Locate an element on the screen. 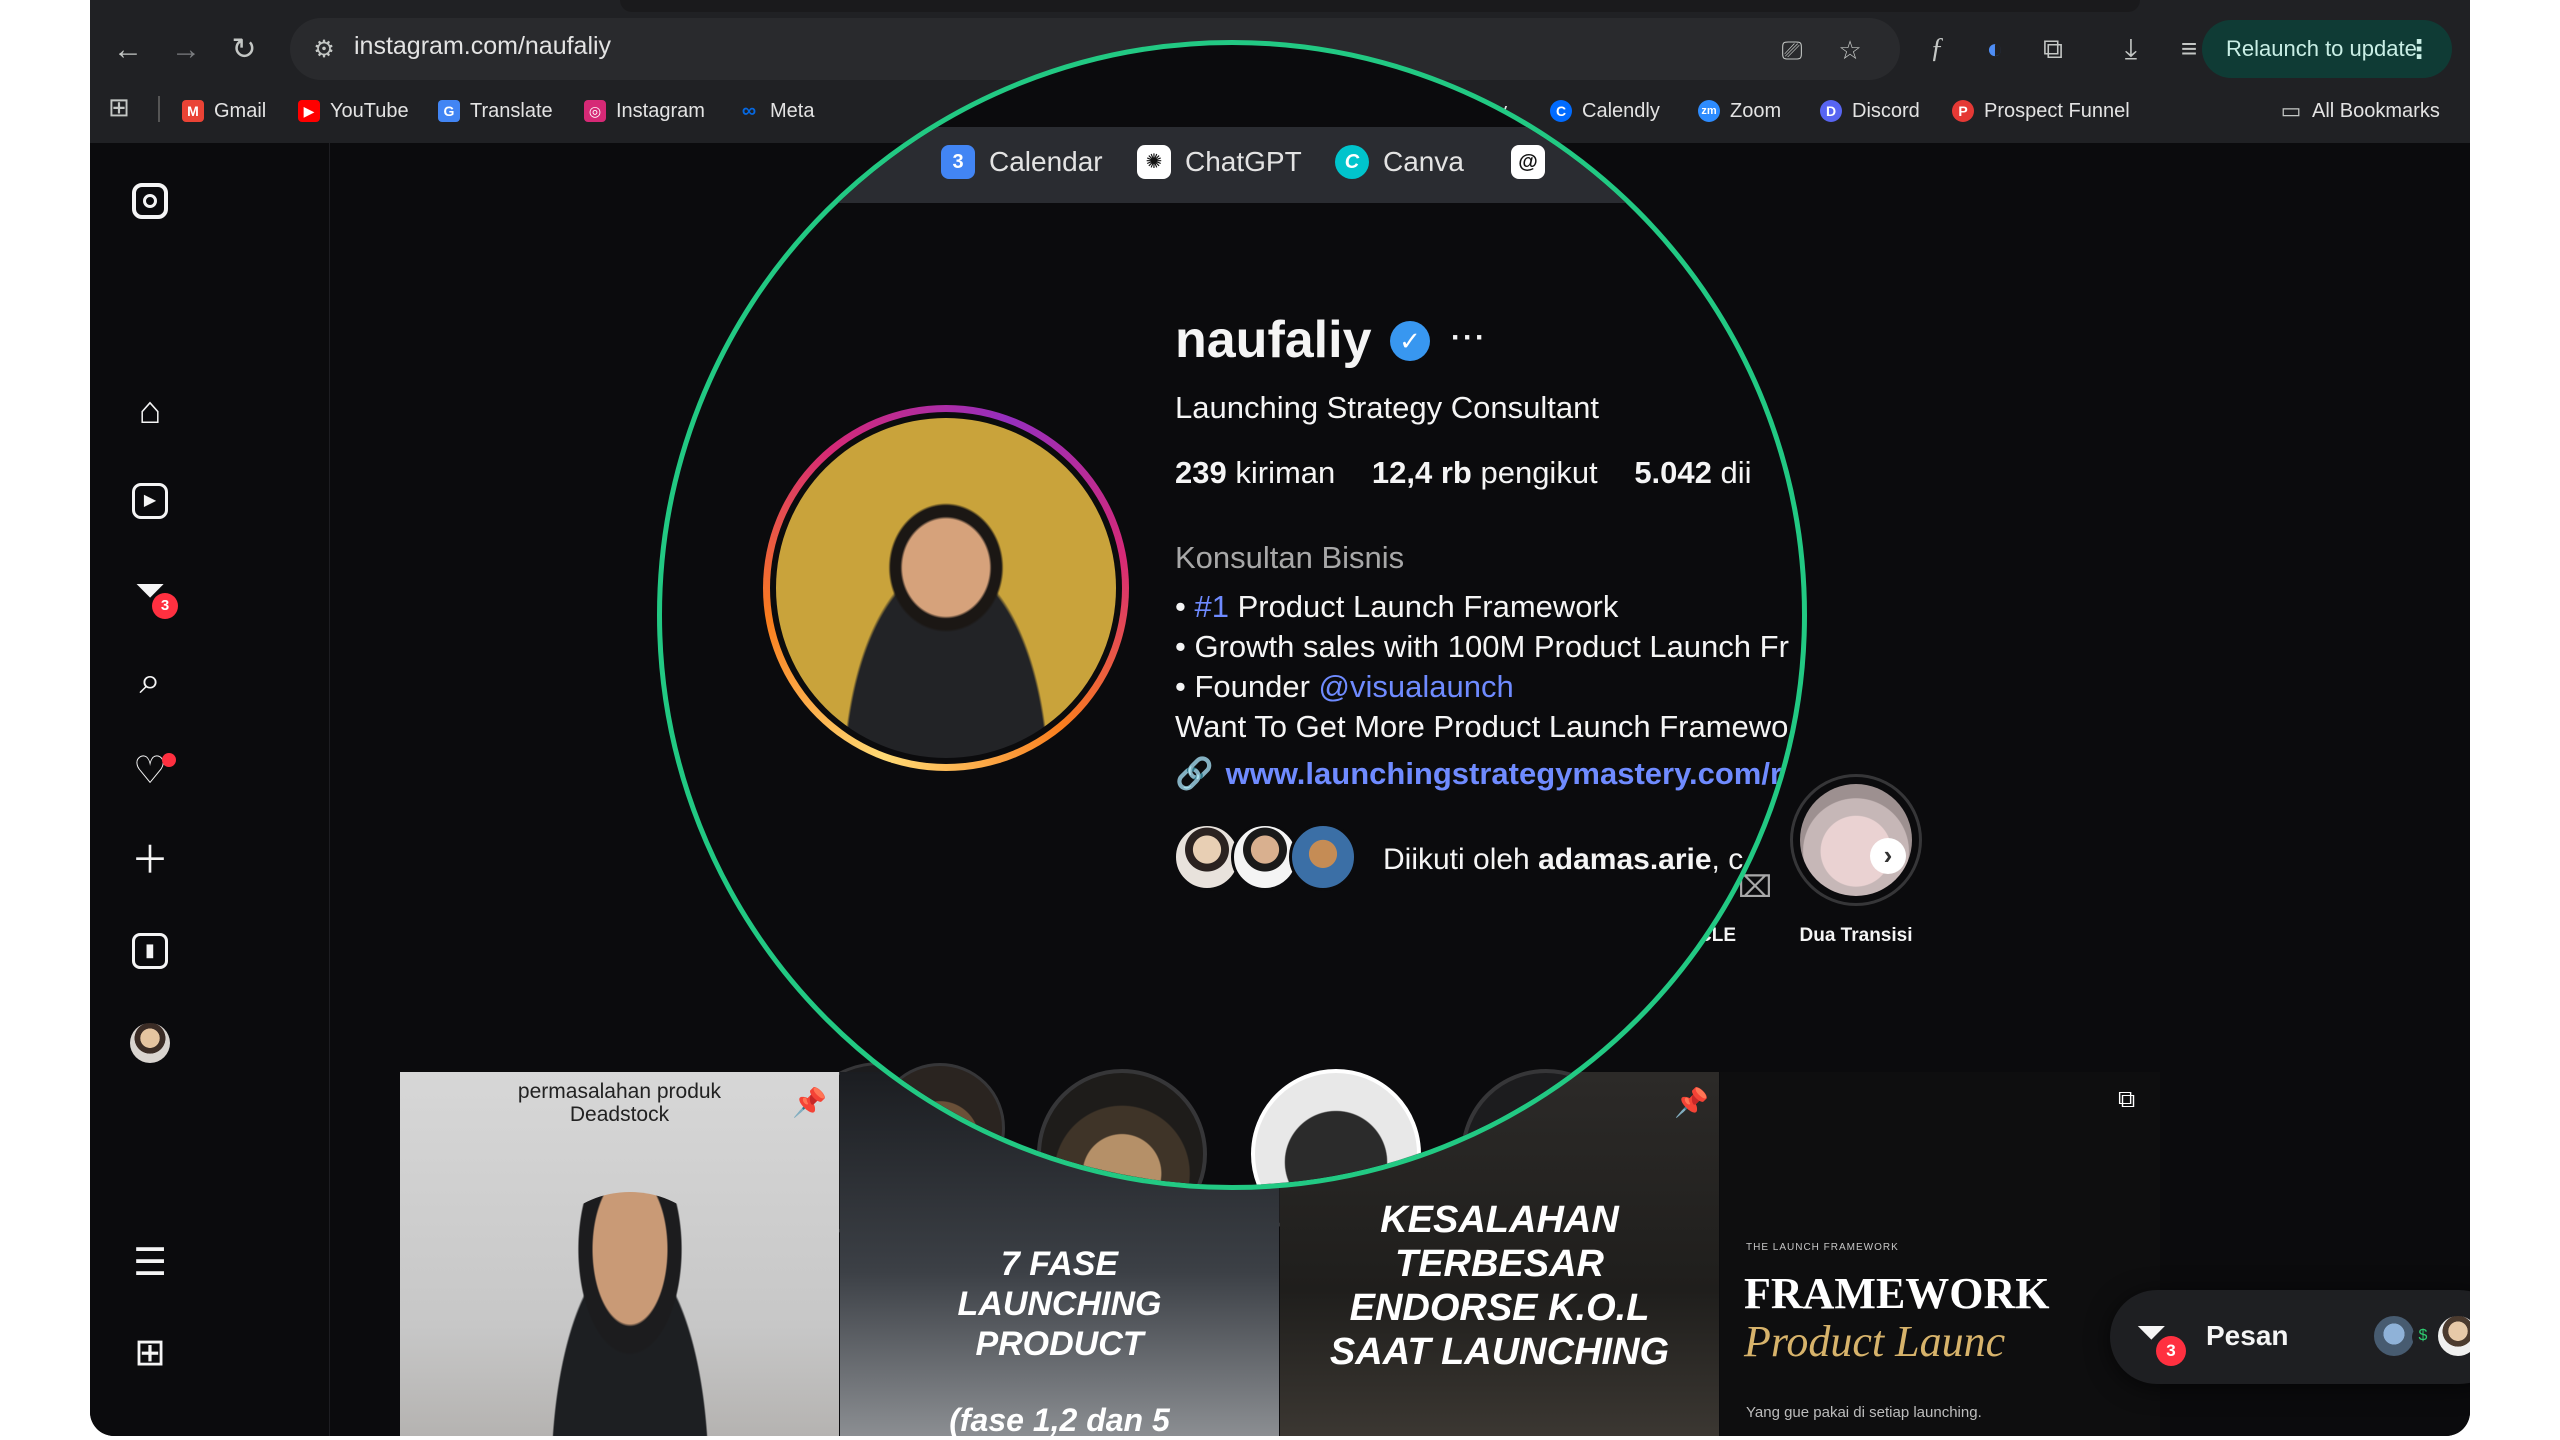 Image resolution: width=2560 pixels, height=1440 pixels. menu-kebab-icon: ⋮ is located at coordinates (2419, 49).